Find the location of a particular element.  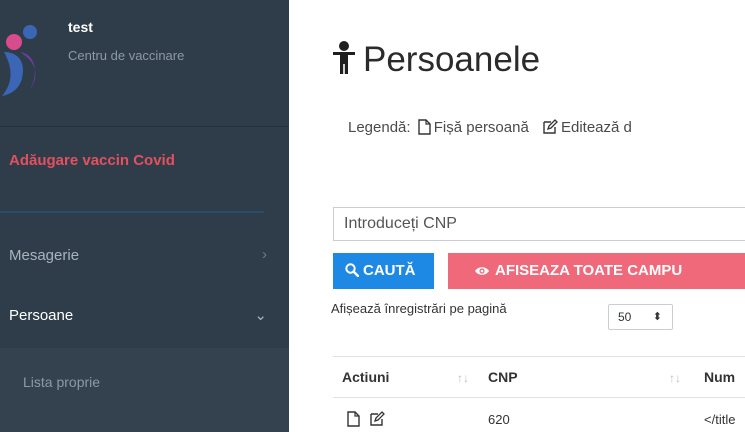

column-header-cnp: CNP is located at coordinates (503, 377).